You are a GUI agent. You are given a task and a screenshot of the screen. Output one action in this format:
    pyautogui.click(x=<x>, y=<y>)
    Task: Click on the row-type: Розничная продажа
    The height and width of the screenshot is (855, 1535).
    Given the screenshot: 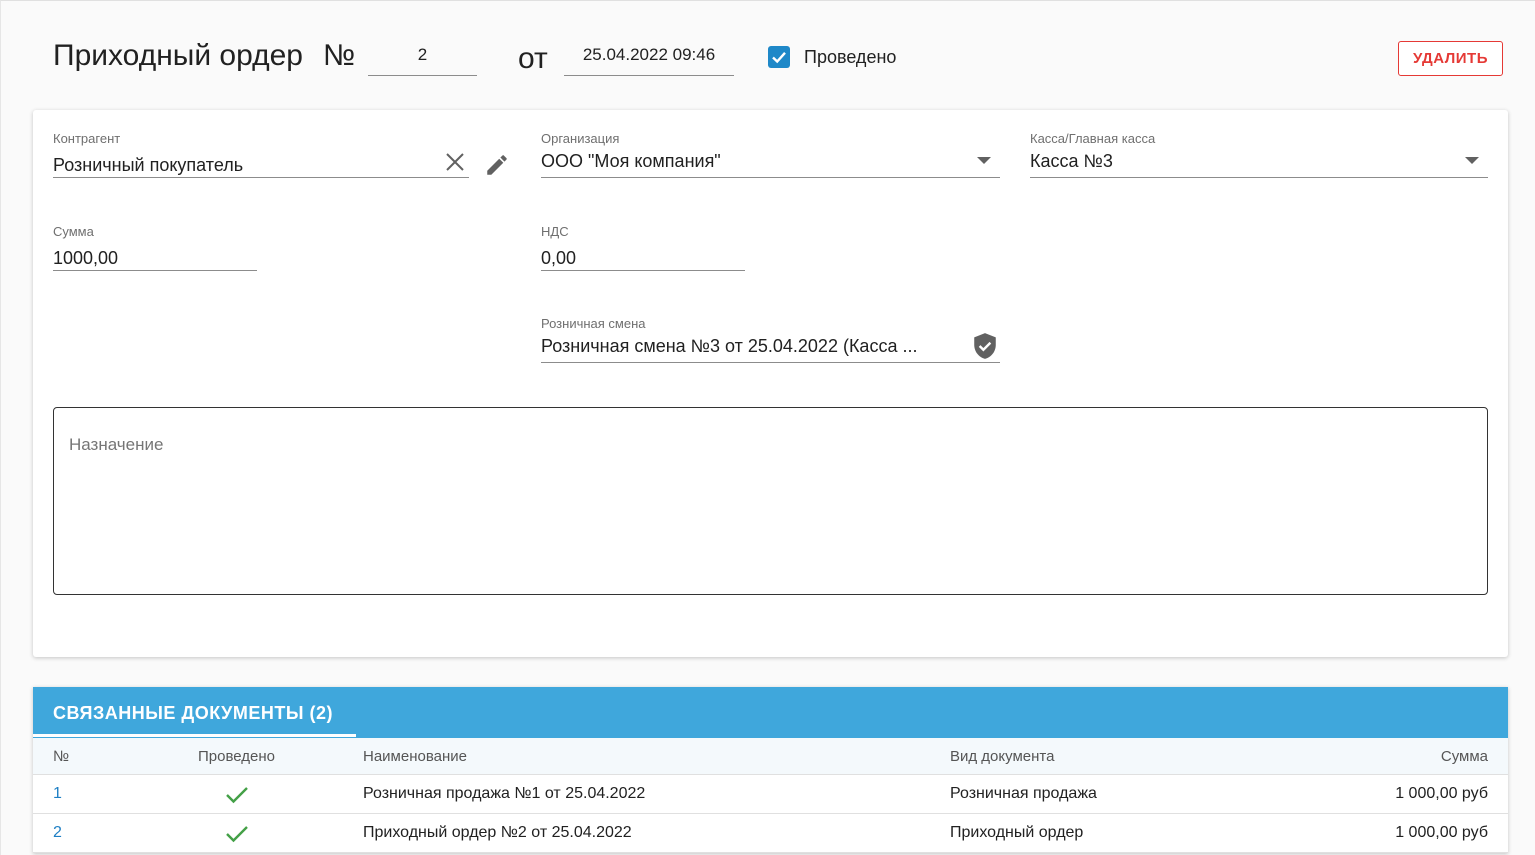 What is the action you would take?
    pyautogui.click(x=1023, y=793)
    